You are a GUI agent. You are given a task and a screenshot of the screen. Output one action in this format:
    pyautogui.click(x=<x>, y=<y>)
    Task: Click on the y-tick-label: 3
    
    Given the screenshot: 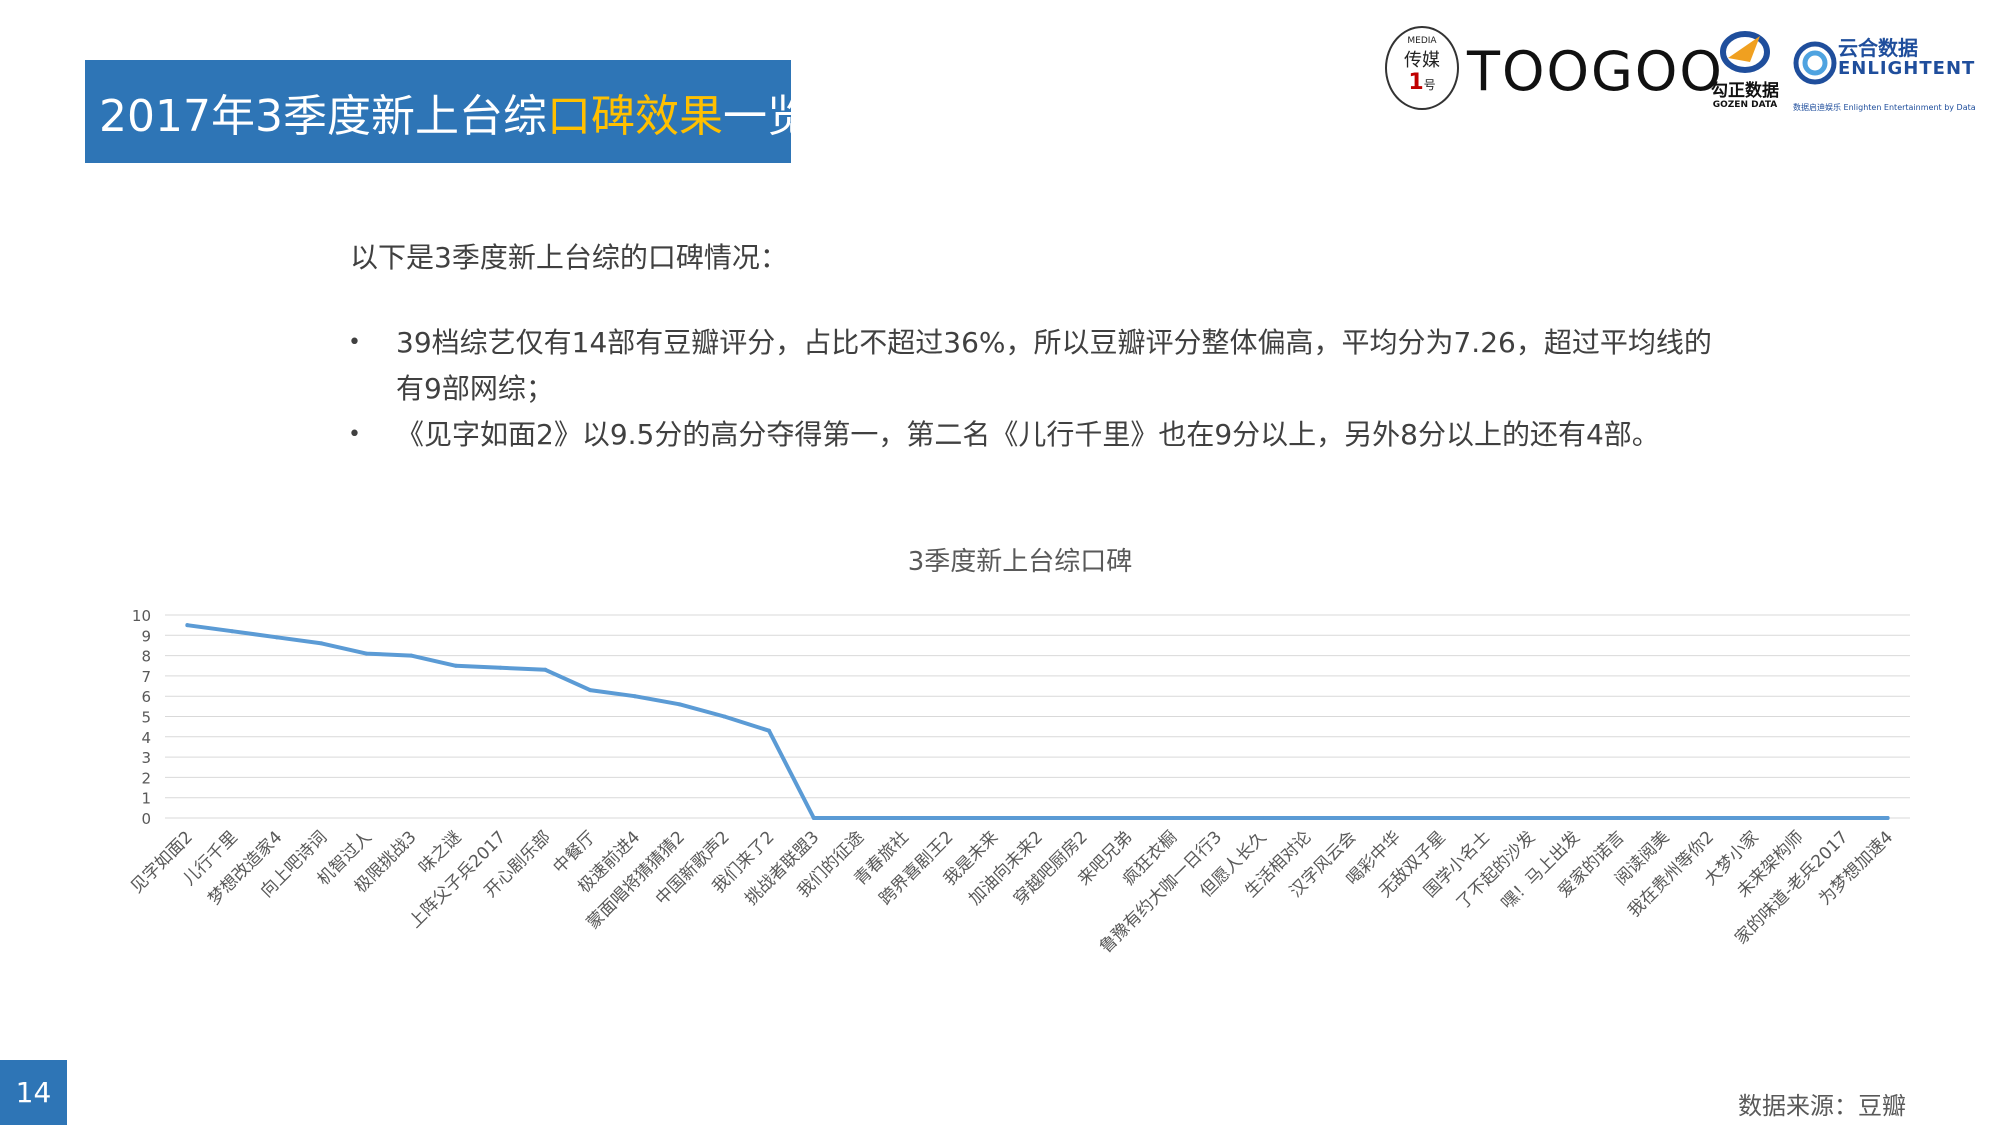 What is the action you would take?
    pyautogui.click(x=146, y=758)
    